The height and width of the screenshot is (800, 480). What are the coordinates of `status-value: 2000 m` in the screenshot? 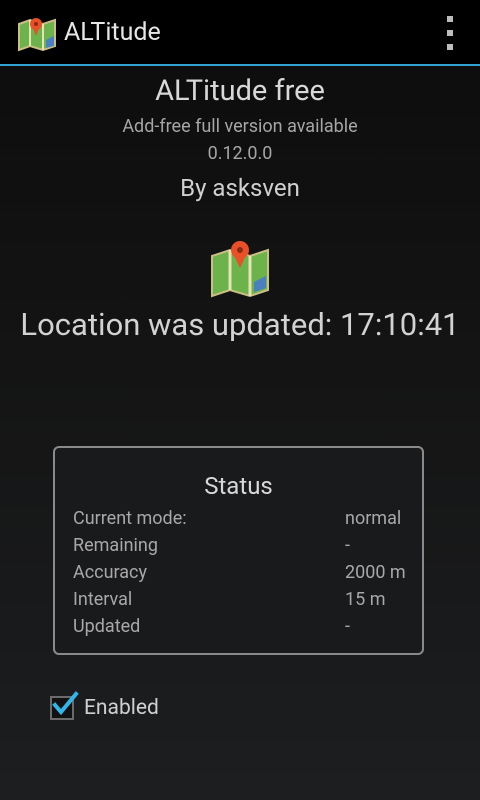 It's located at (375, 572).